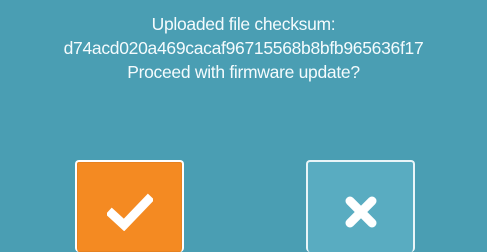  I want to click on checksum-value: d74acd020a469cacaf96715568b8bfb965636f17, so click(243, 48).